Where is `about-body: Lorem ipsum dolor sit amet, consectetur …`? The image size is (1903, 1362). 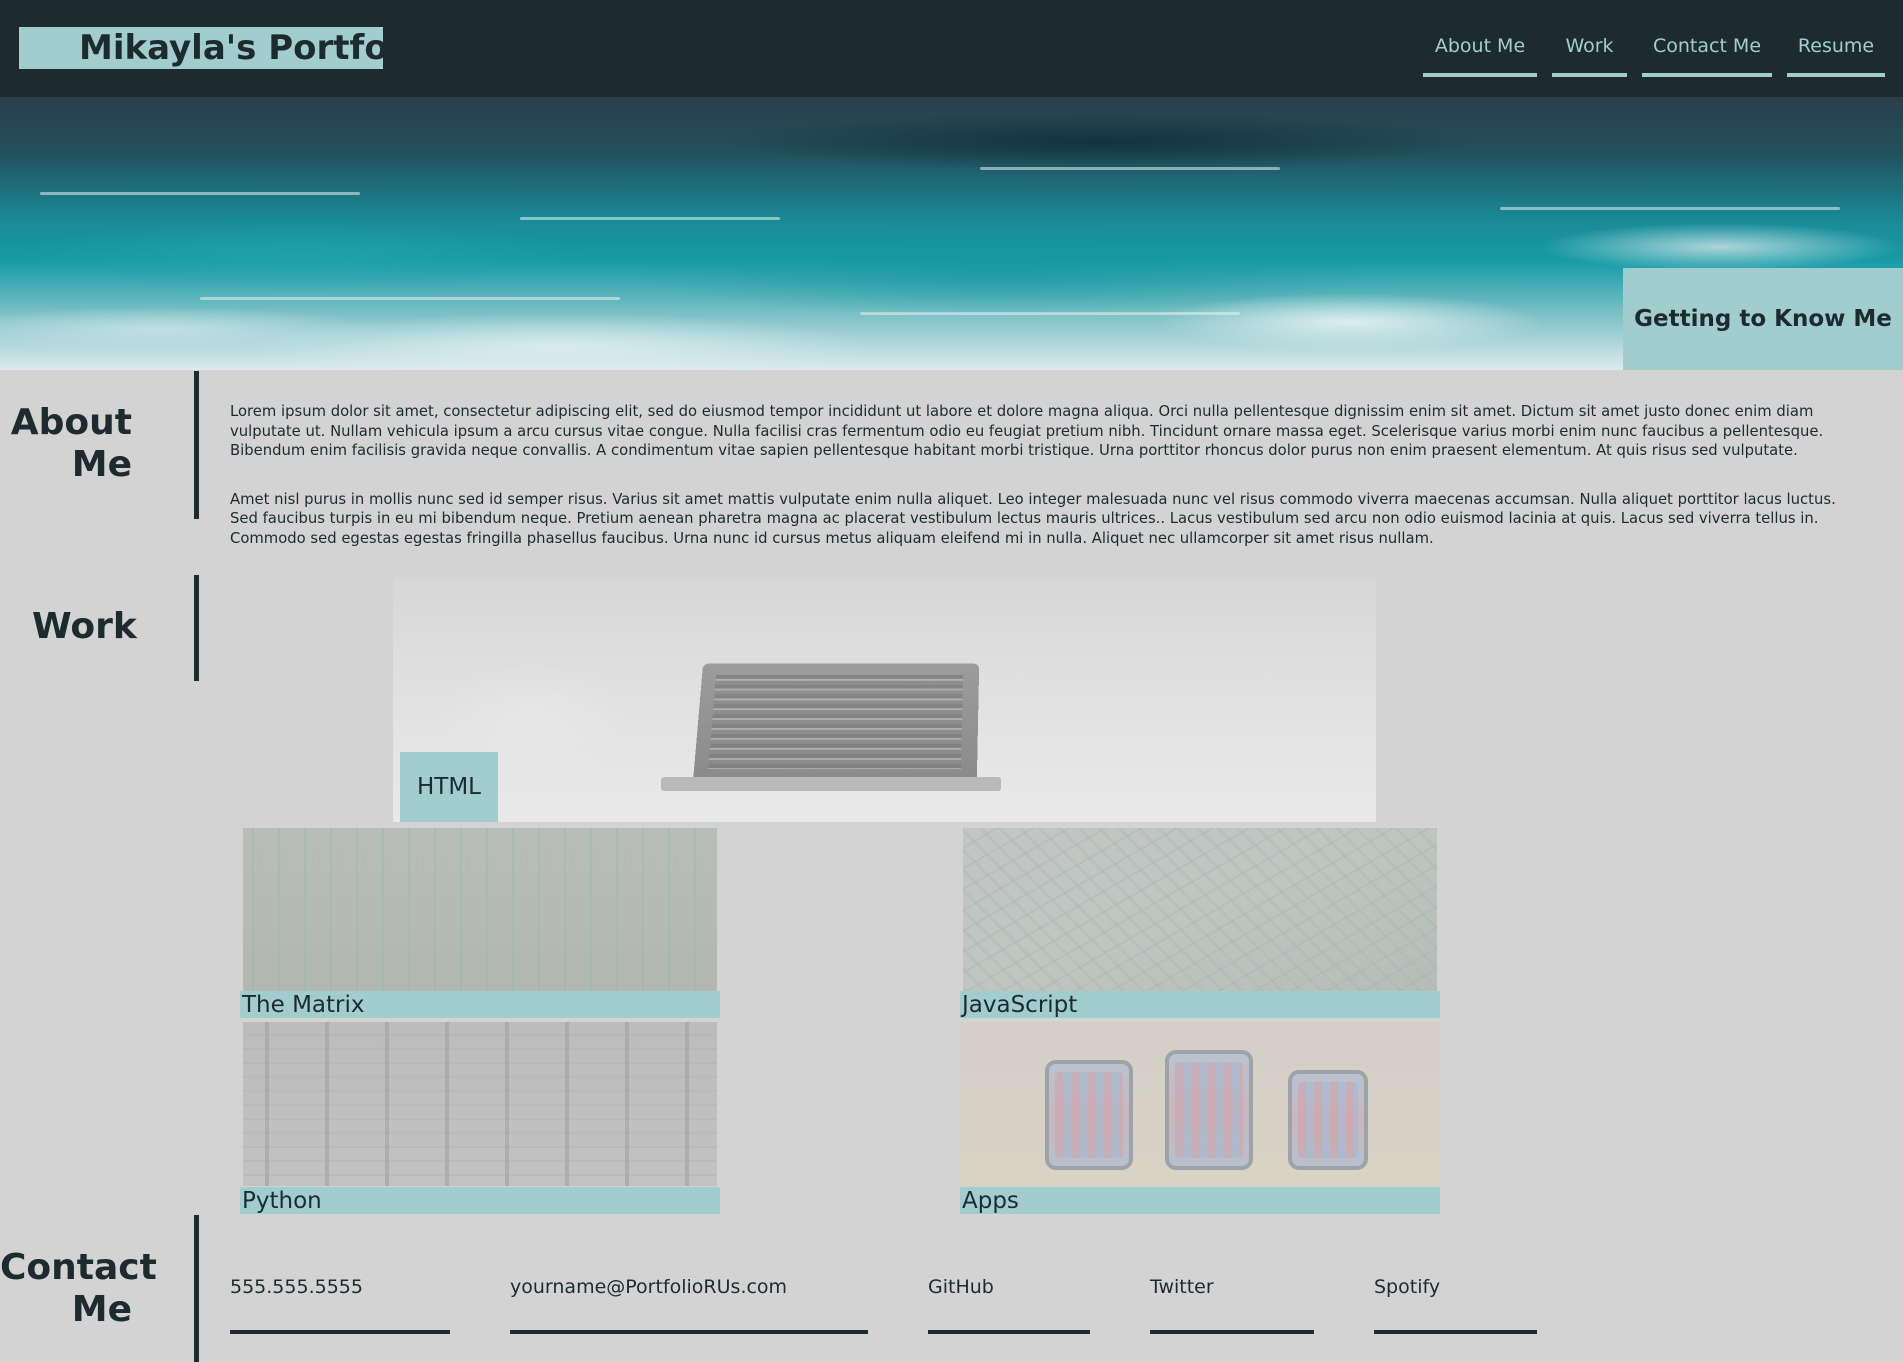
about-body: Lorem ipsum dolor sit amet, consectetur … is located at coordinates (1040, 489).